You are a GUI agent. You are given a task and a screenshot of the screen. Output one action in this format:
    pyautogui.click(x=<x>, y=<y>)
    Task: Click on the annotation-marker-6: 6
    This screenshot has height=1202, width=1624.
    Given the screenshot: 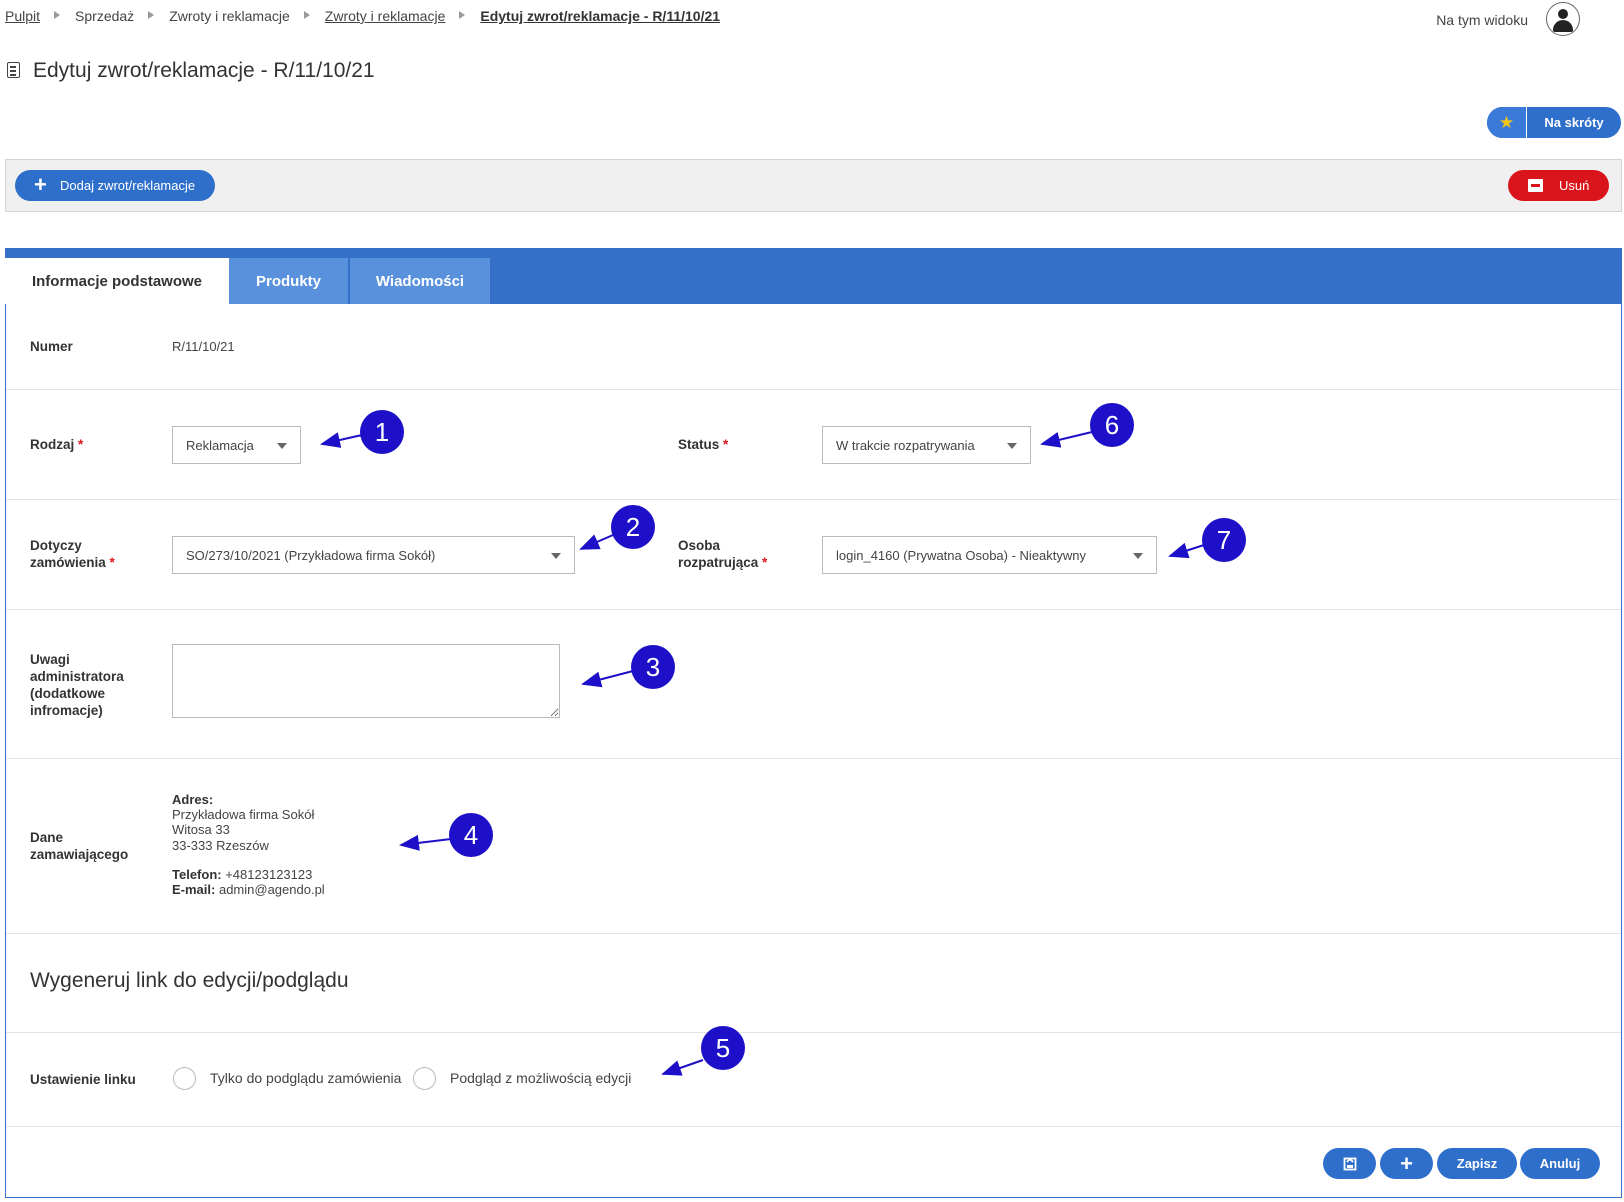 What is the action you would take?
    pyautogui.click(x=1112, y=425)
    